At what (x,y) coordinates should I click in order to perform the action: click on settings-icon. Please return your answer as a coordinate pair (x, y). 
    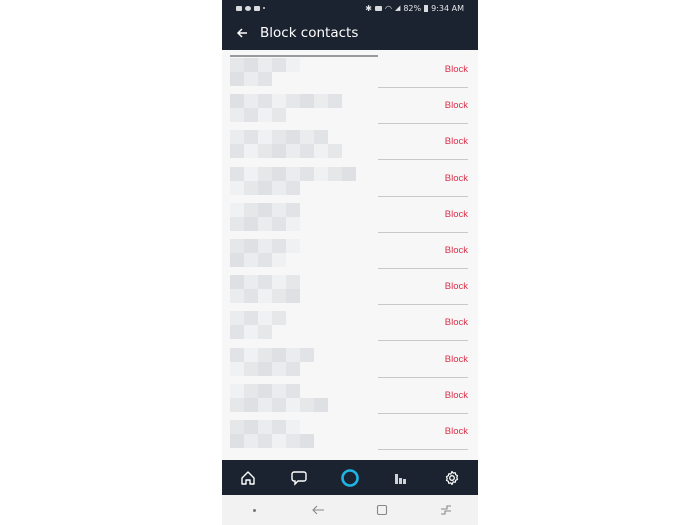
    Looking at the image, I should click on (452, 477).